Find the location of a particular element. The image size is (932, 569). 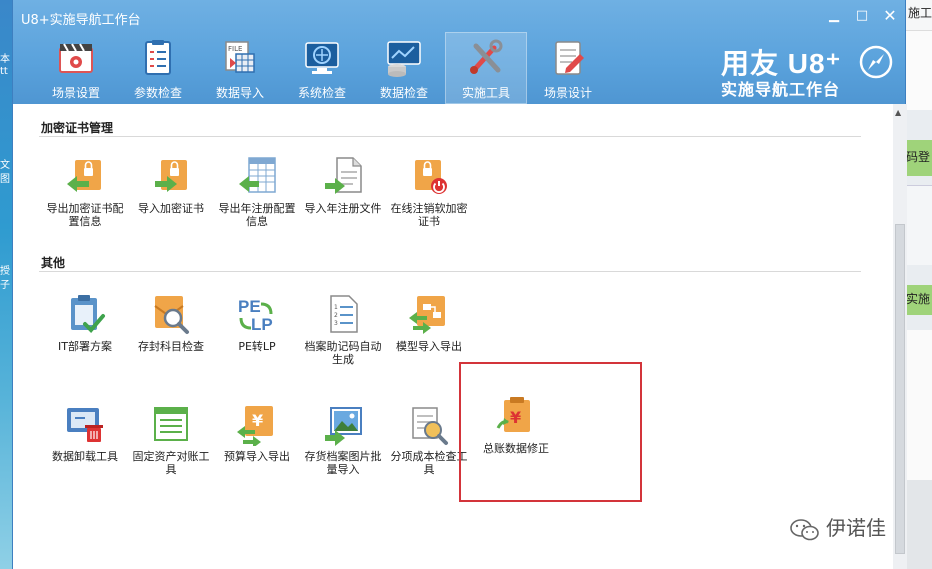

tab-parameter-check: 参数检查 is located at coordinates (158, 68).